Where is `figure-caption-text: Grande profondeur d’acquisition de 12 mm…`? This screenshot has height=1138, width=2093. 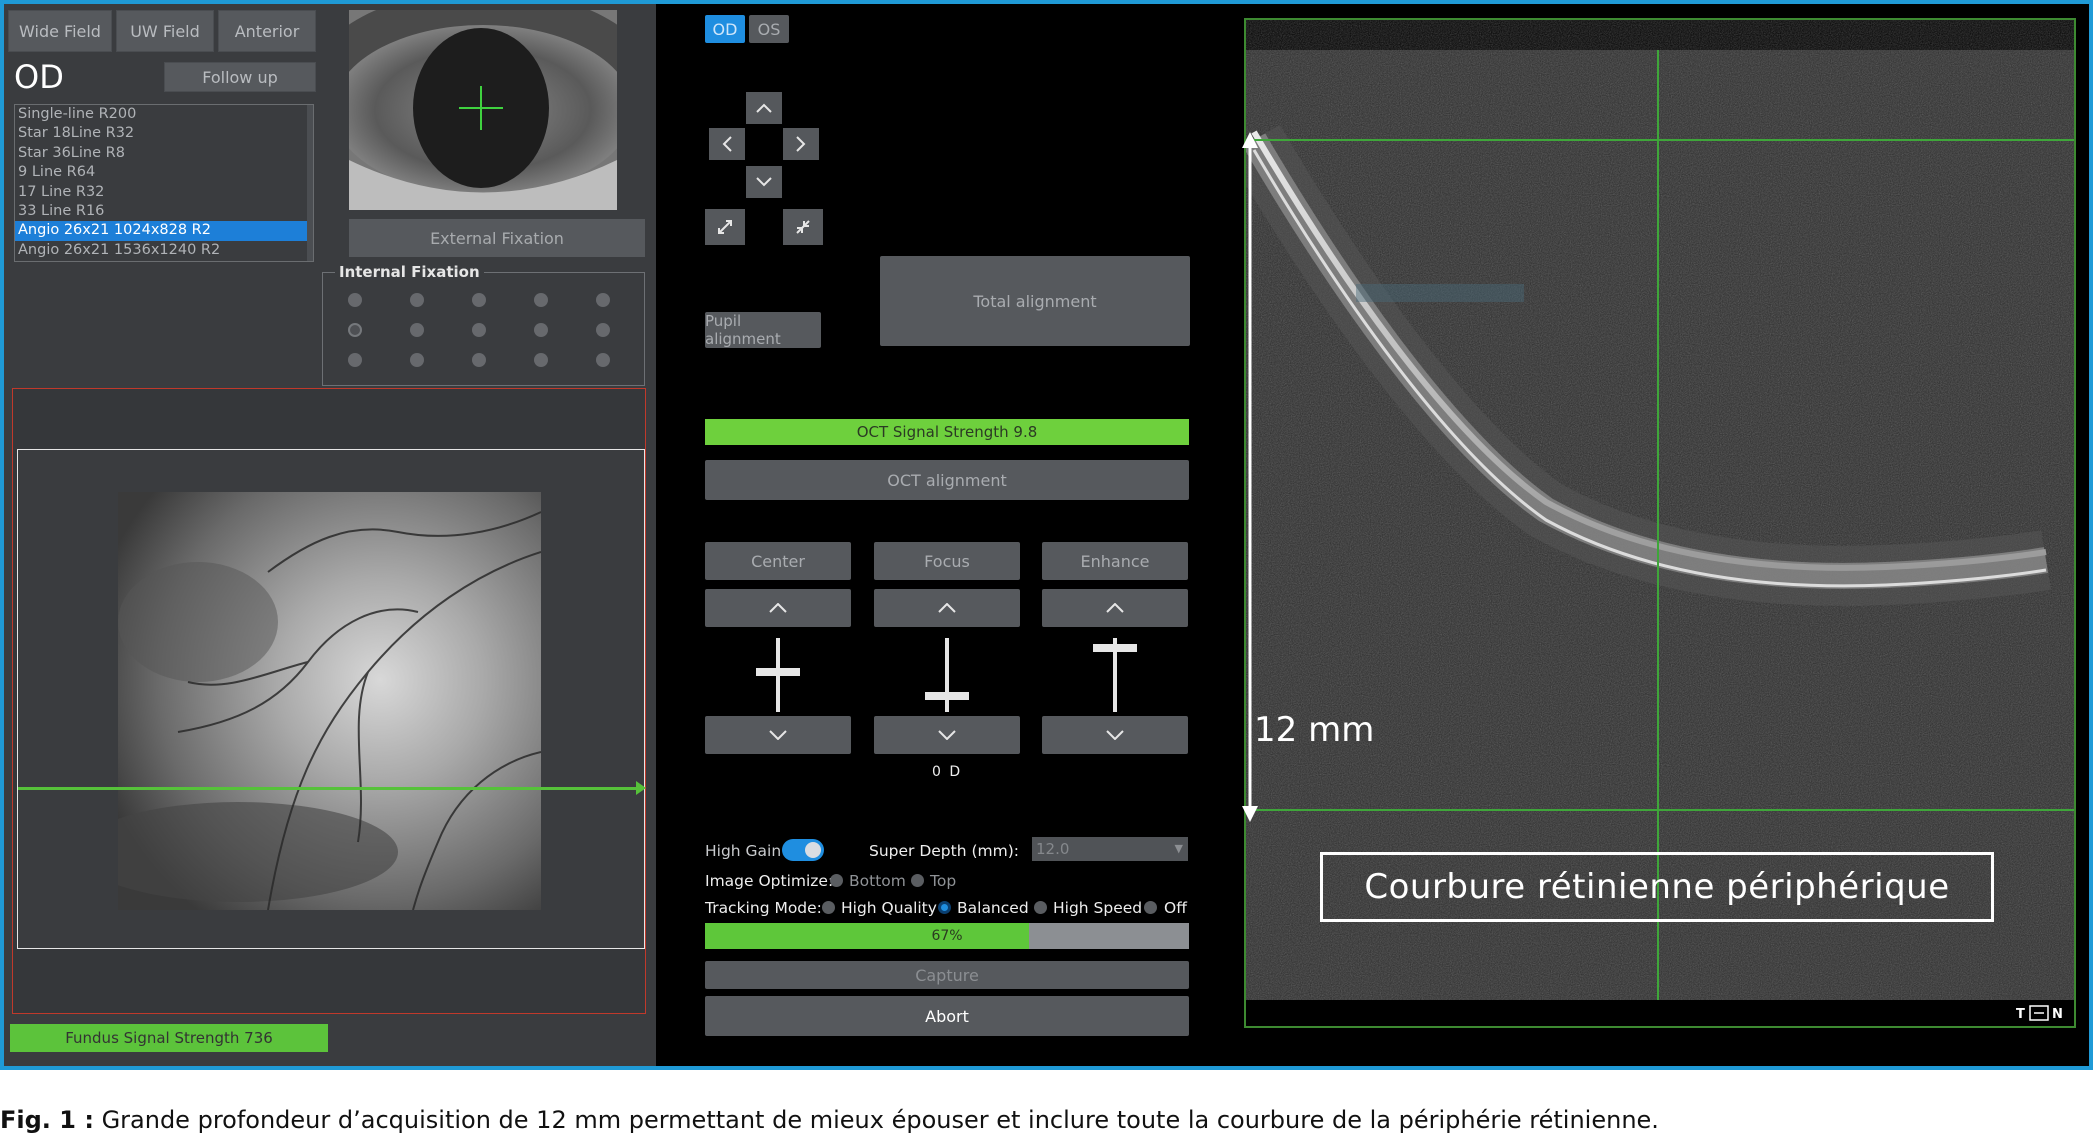 figure-caption-text: Grande profondeur d’acquisition de 12 mm… is located at coordinates (876, 1120).